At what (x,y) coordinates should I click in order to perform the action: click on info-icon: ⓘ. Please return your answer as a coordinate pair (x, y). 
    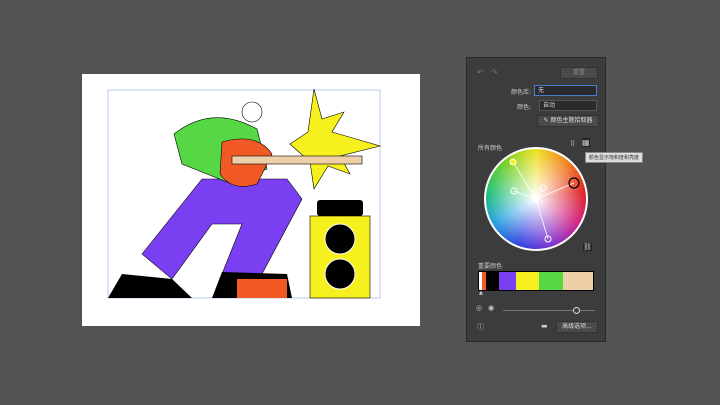
    Looking at the image, I should click on (480, 327).